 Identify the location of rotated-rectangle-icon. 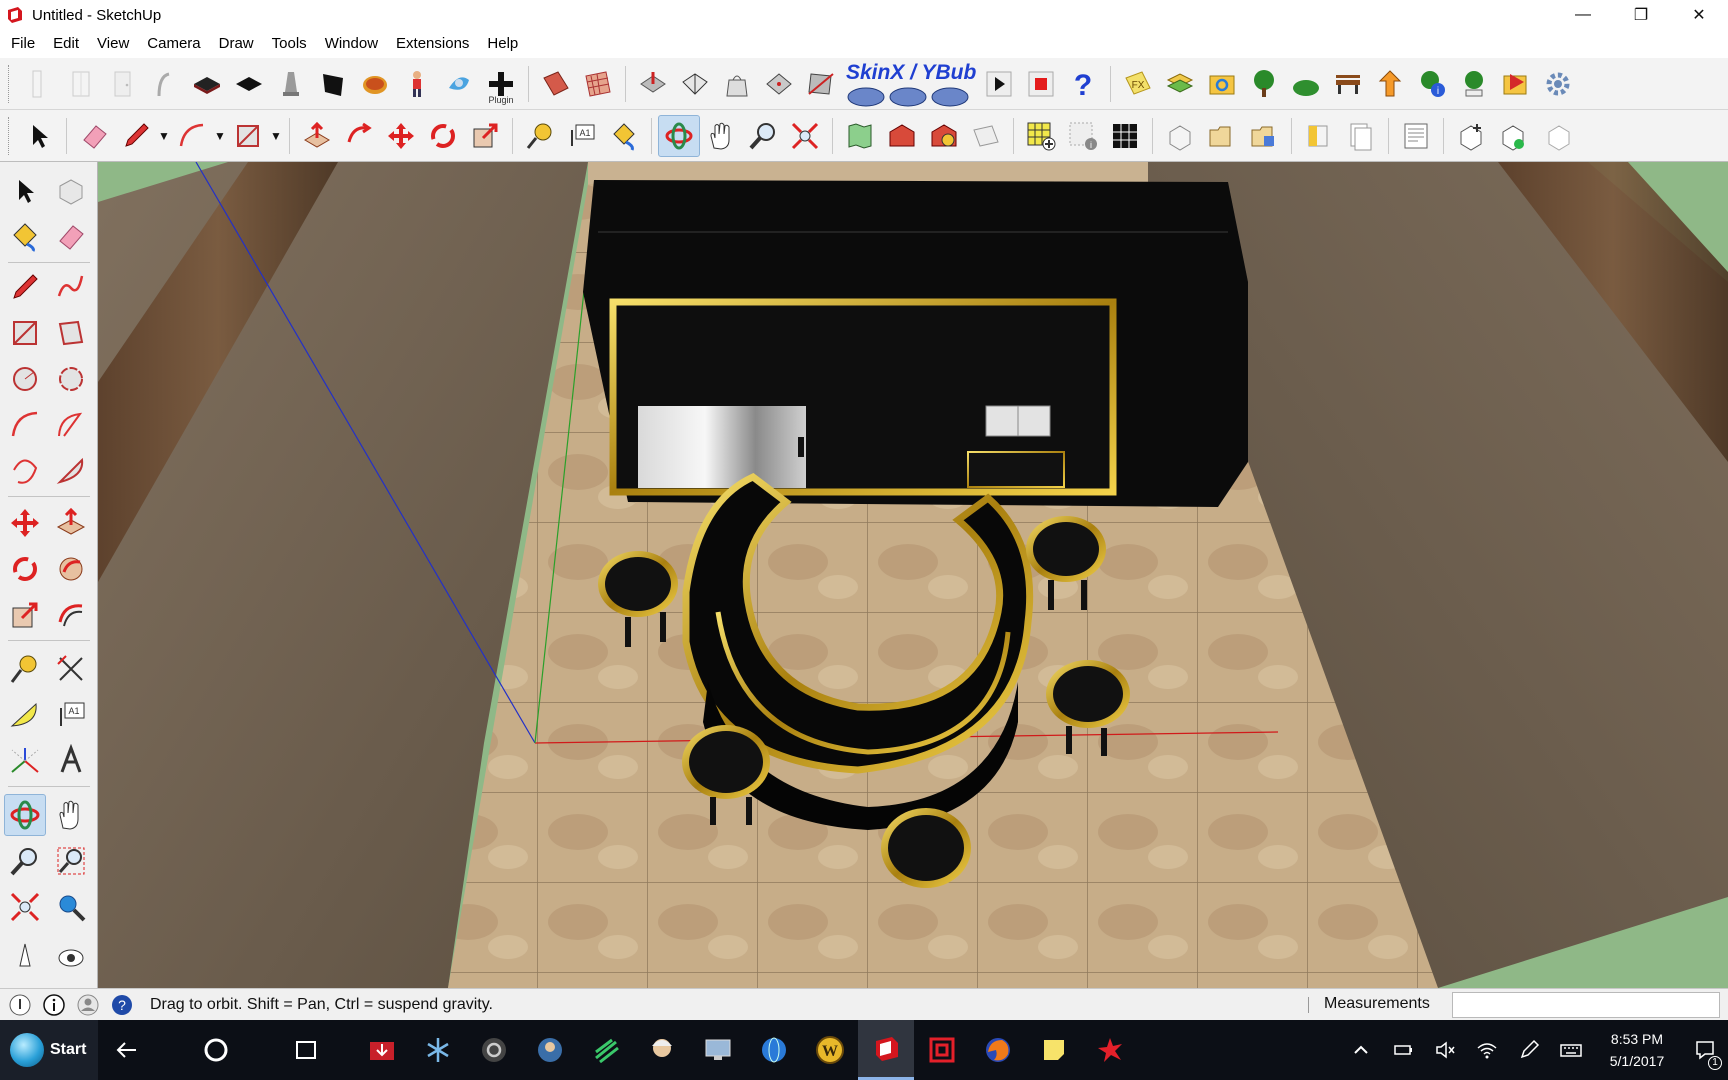
(71, 333).